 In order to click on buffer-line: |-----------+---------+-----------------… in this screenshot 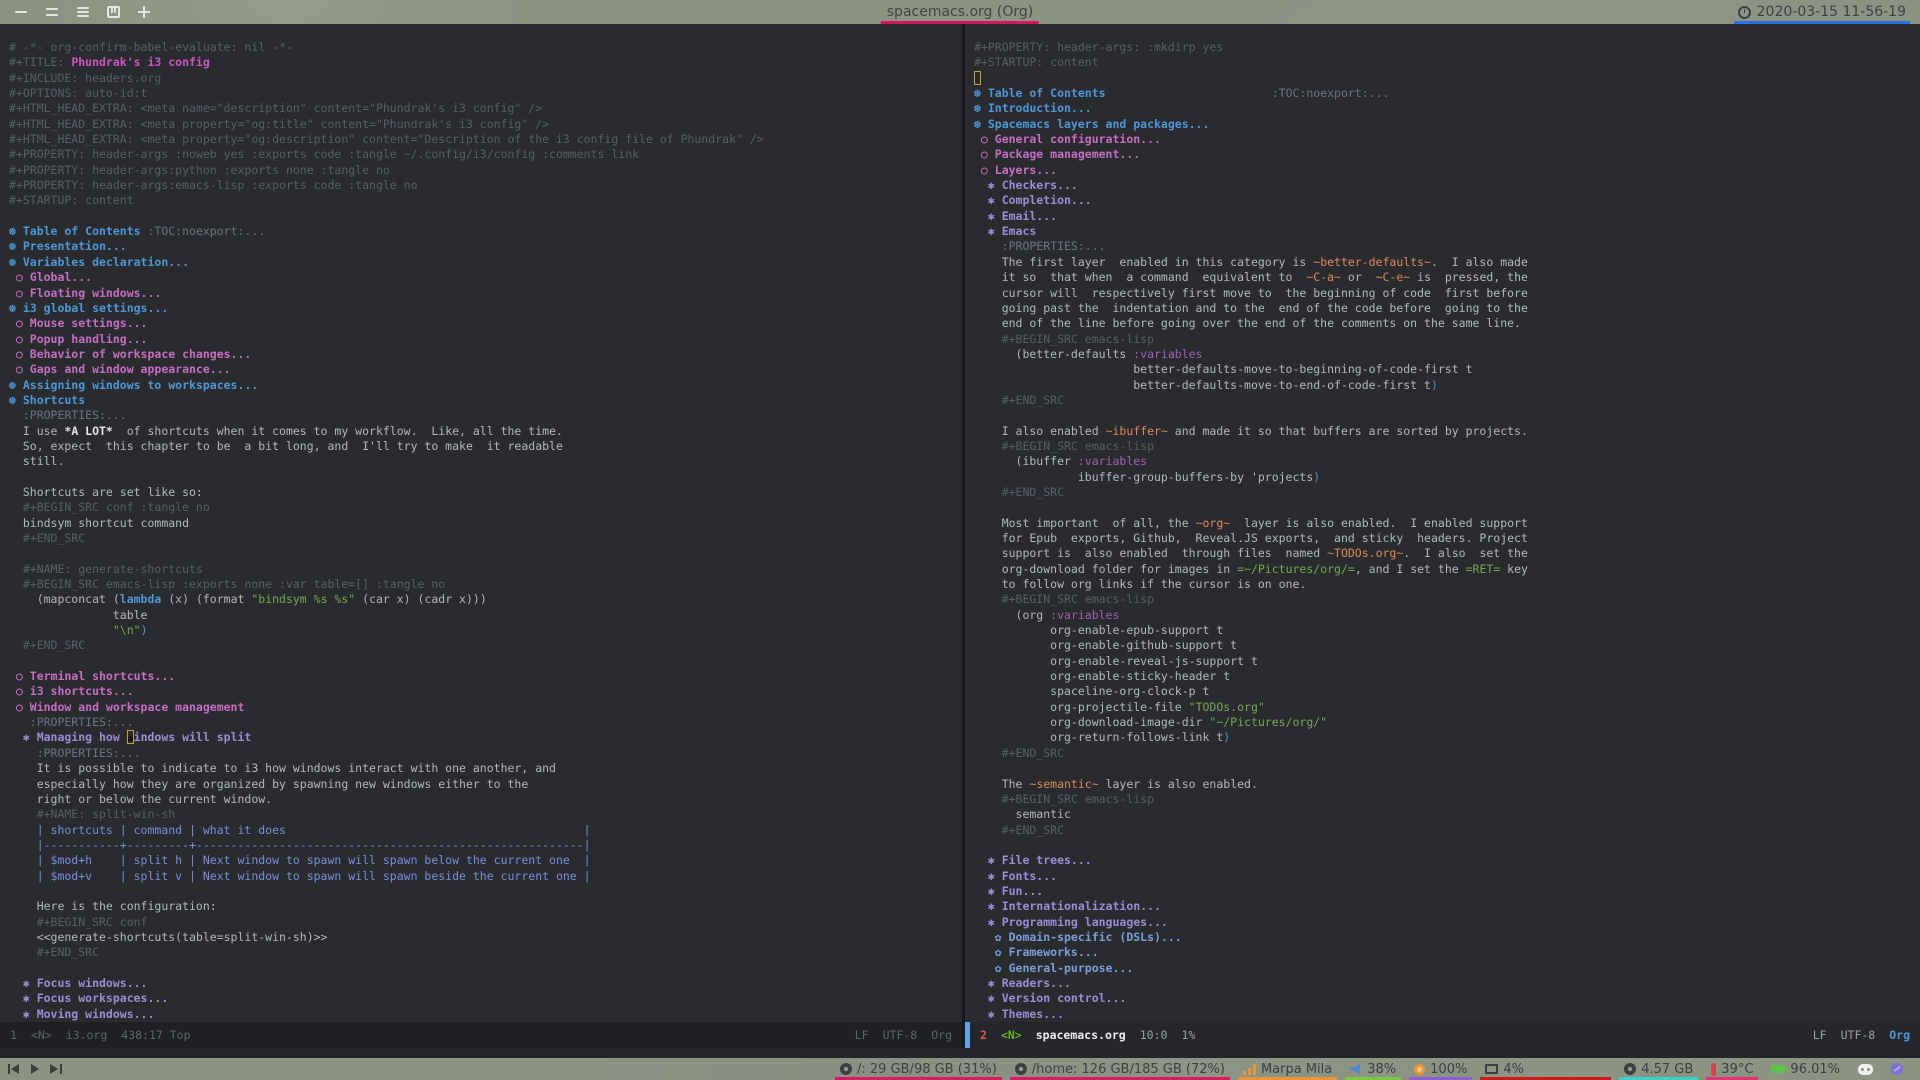, I will do `click(300, 844)`.